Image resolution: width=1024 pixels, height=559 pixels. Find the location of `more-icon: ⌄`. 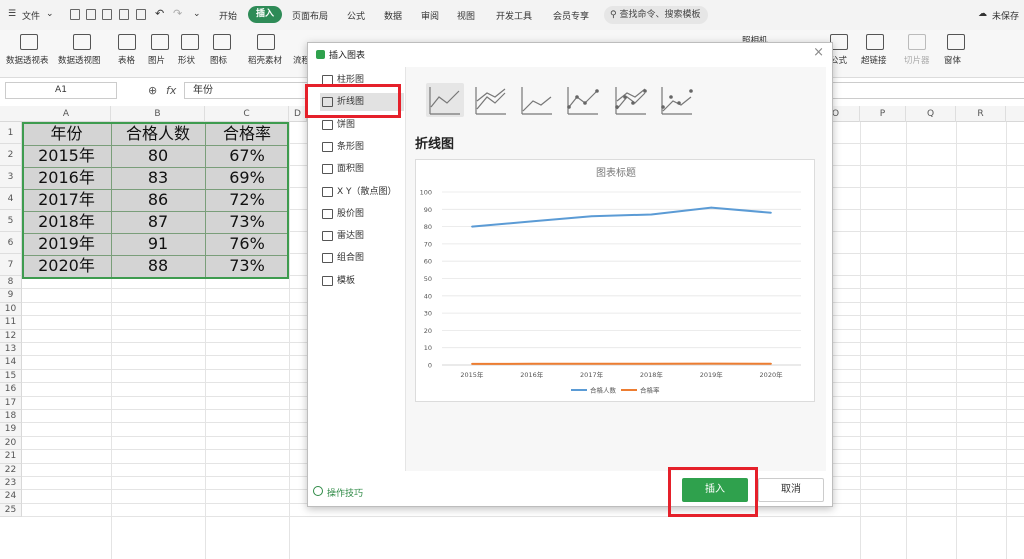

more-icon: ⌄ is located at coordinates (197, 14).